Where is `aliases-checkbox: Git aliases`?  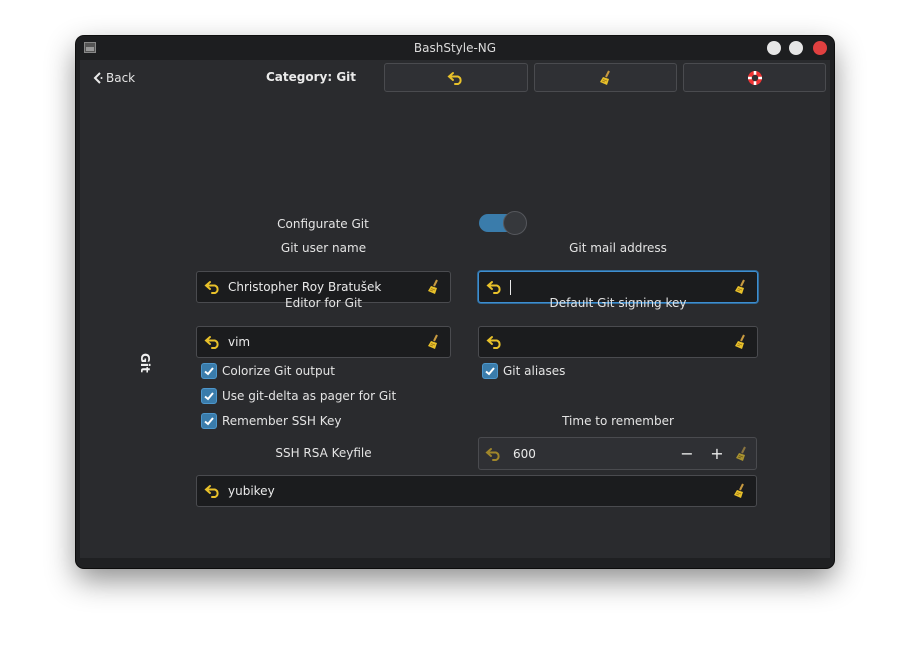
aliases-checkbox: Git aliases is located at coordinates (523, 371).